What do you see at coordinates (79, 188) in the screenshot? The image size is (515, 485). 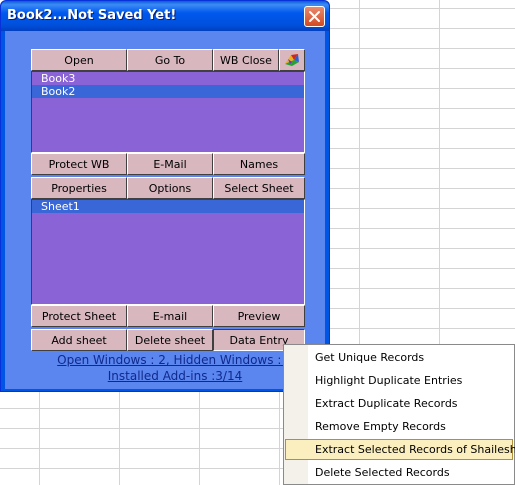 I see `properties-button: Properties` at bounding box center [79, 188].